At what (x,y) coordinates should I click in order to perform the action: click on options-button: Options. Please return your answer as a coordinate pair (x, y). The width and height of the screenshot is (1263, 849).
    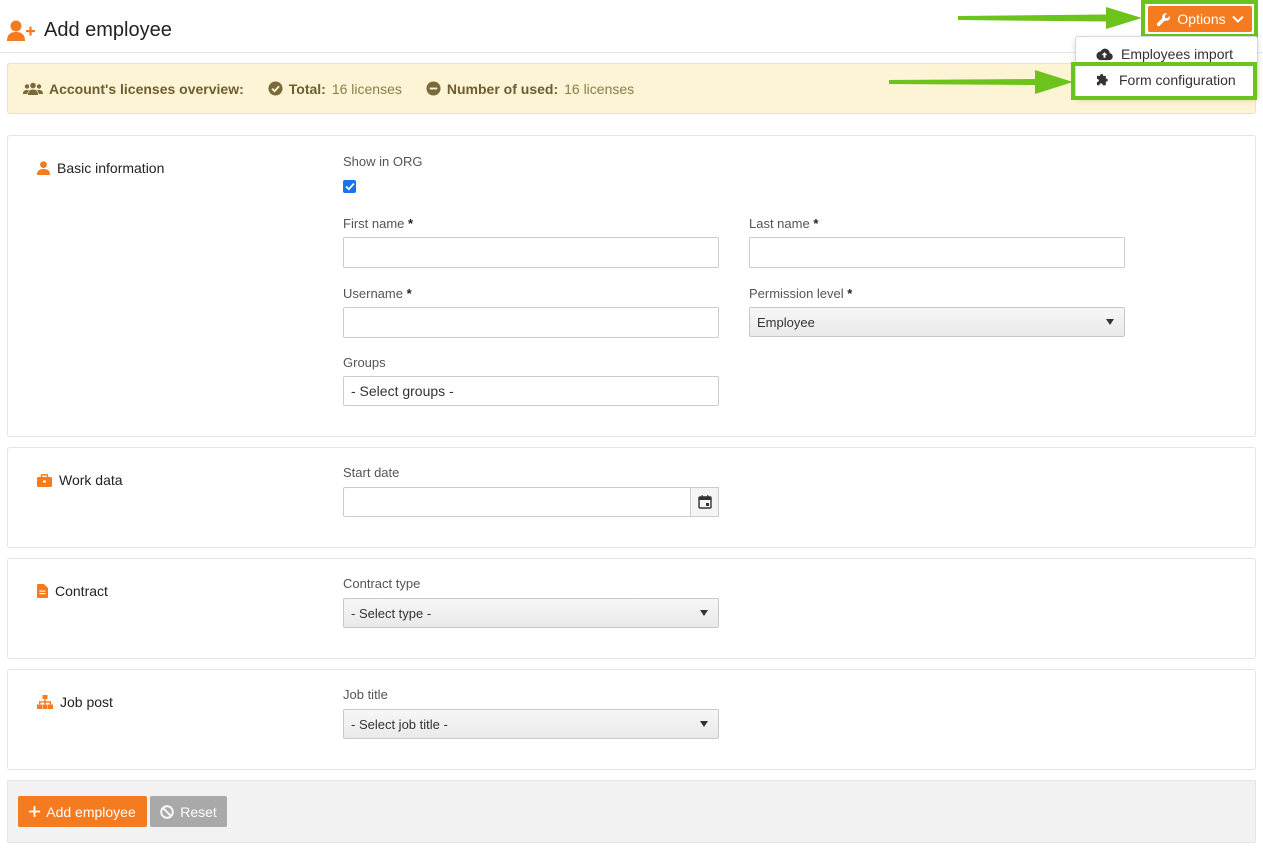
    Looking at the image, I should click on (1200, 19).